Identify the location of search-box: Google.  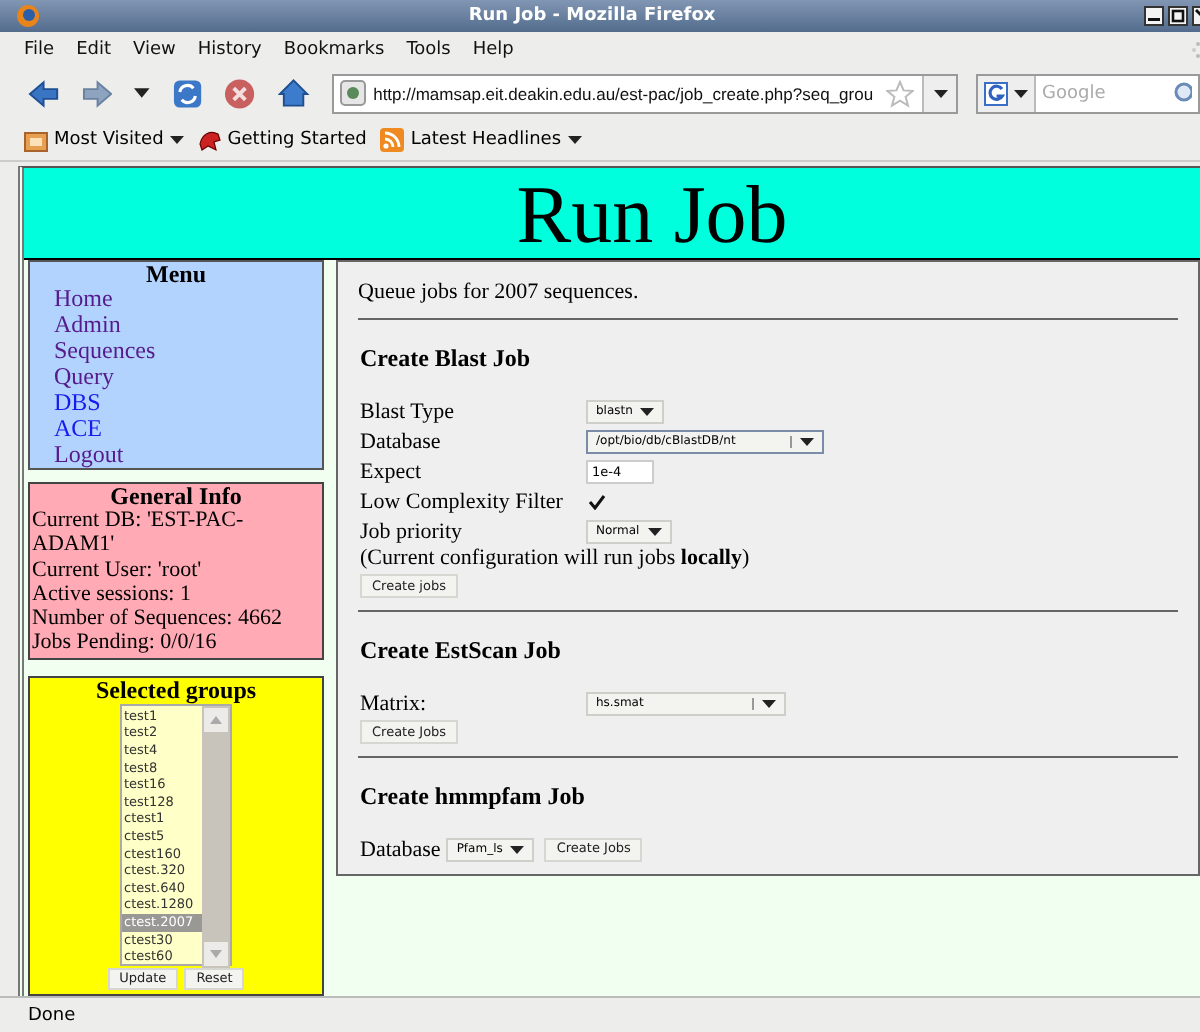
(1088, 93).